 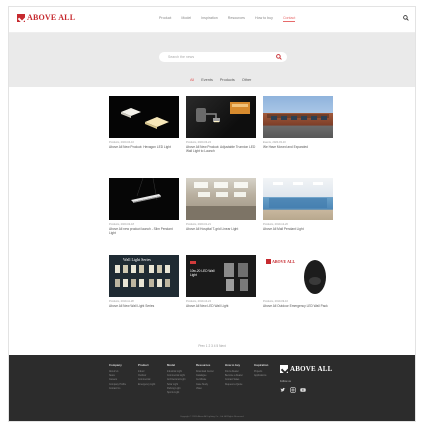 I want to click on category-filter-tabs: All Events Products Other, so click(x=220, y=80).